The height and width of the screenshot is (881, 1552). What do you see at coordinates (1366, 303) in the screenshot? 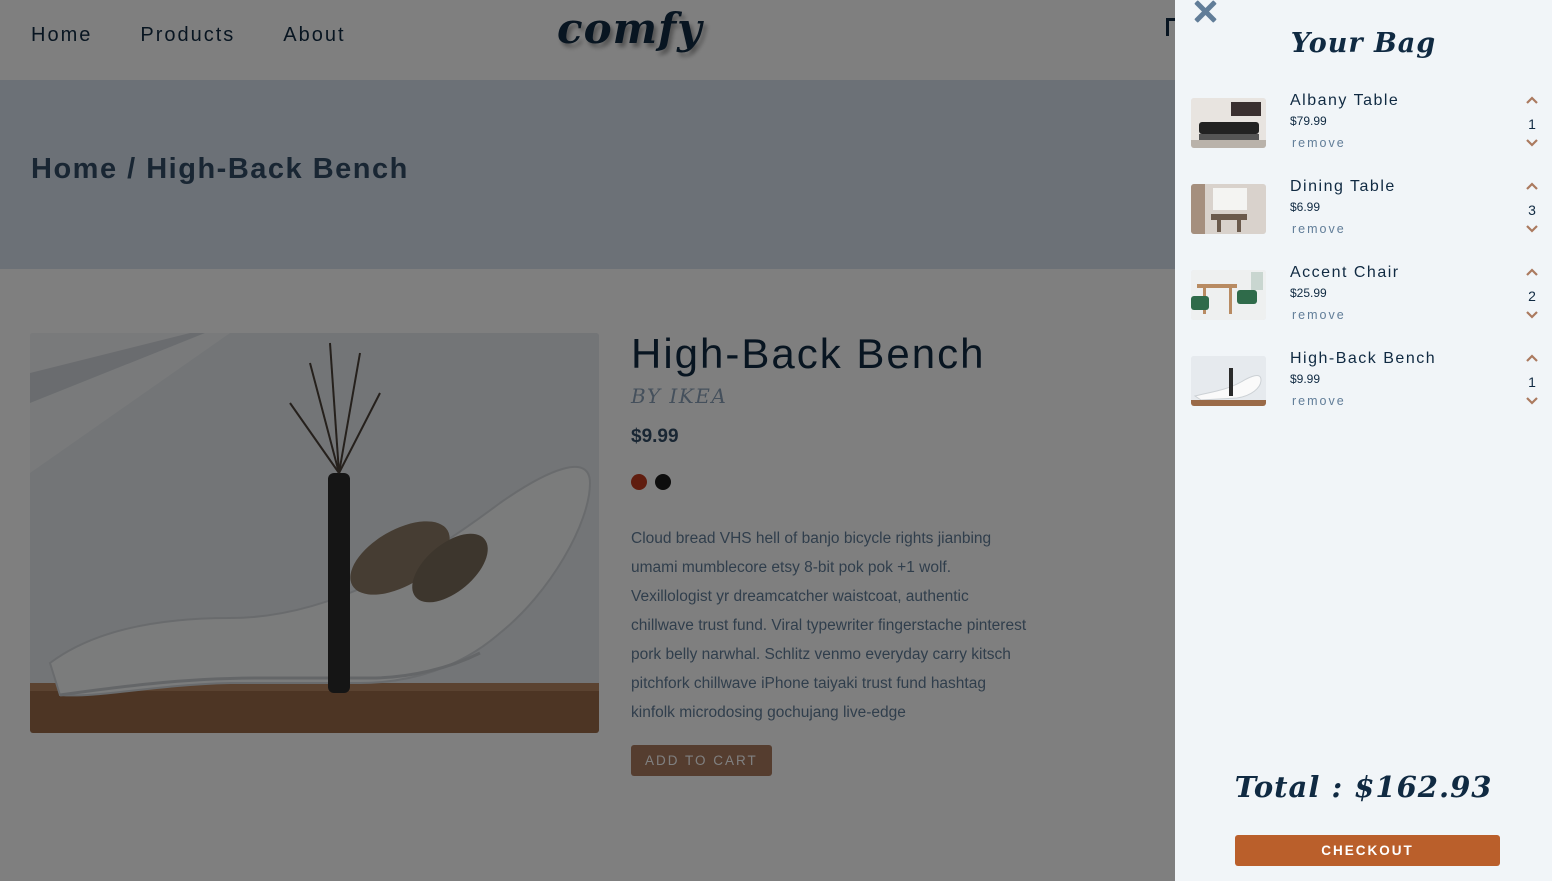
I see `cart-item: Accent Chair $25.99 remove 2` at bounding box center [1366, 303].